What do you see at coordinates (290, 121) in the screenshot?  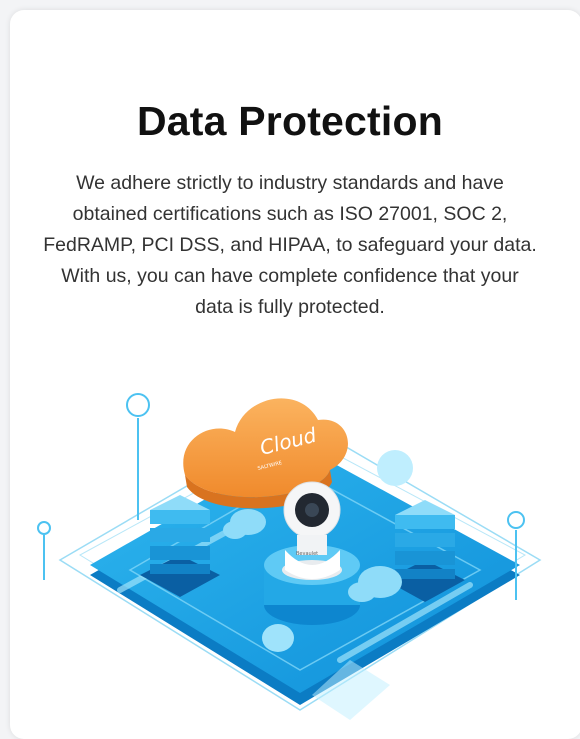 I see `card-title: Data Protection` at bounding box center [290, 121].